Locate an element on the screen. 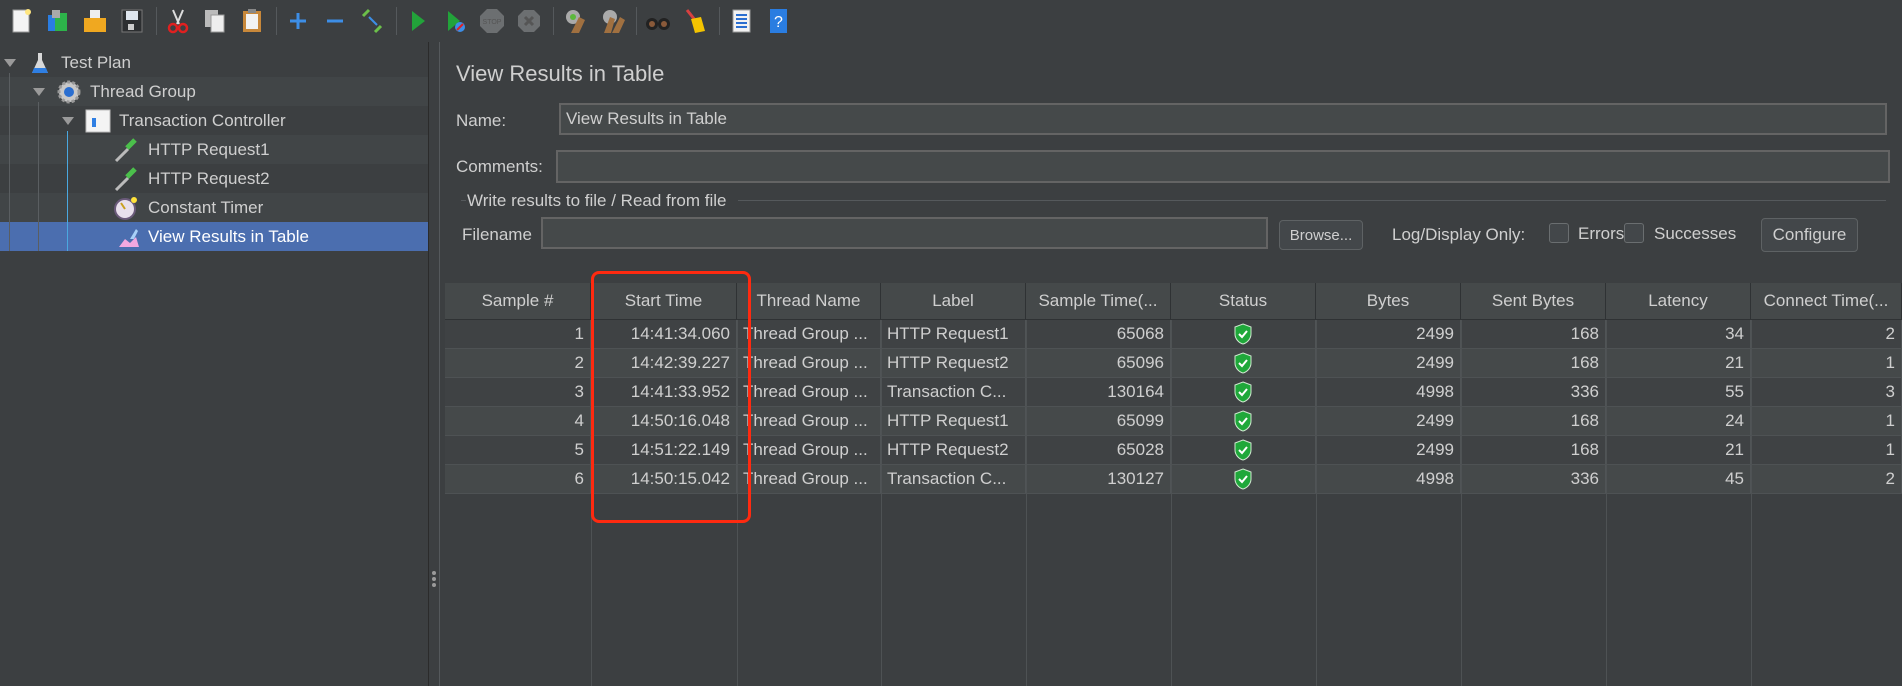  start-button is located at coordinates (418, 21).